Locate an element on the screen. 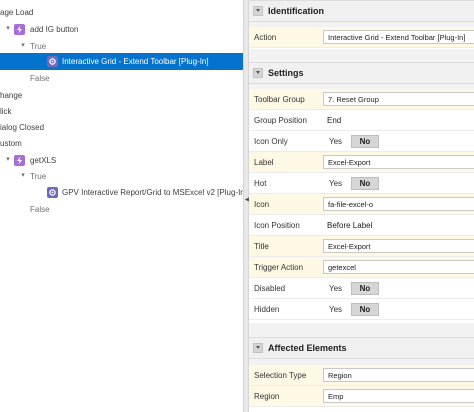  tree-node-label: lick is located at coordinates (6, 111).